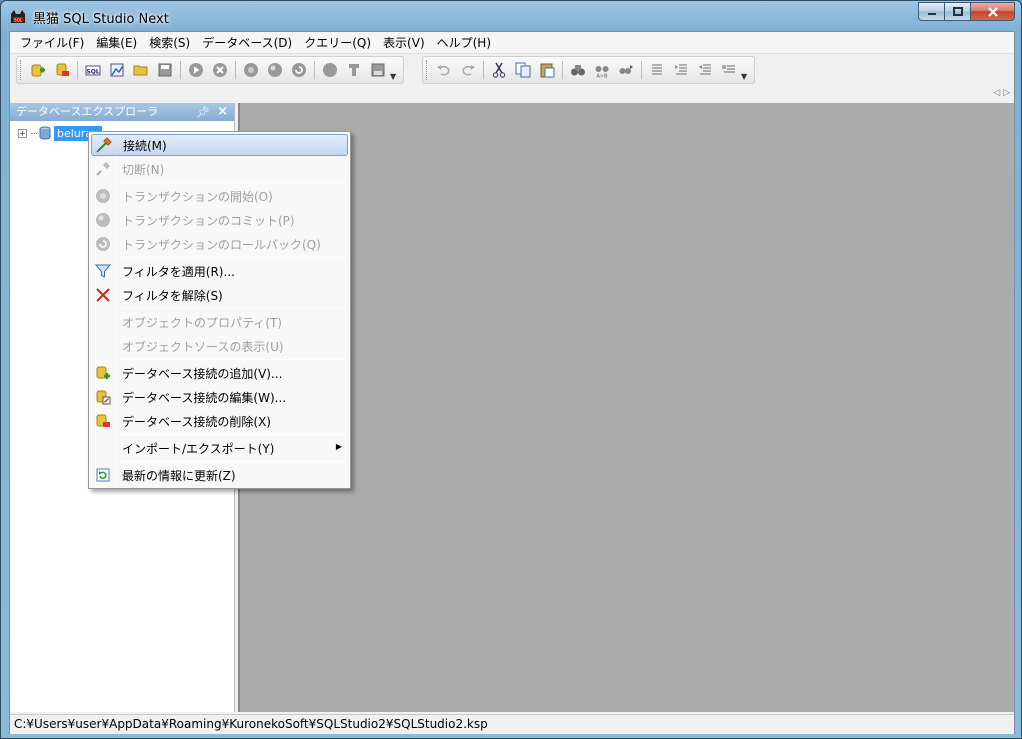 This screenshot has width=1022, height=739. I want to click on save-button, so click(165, 70).